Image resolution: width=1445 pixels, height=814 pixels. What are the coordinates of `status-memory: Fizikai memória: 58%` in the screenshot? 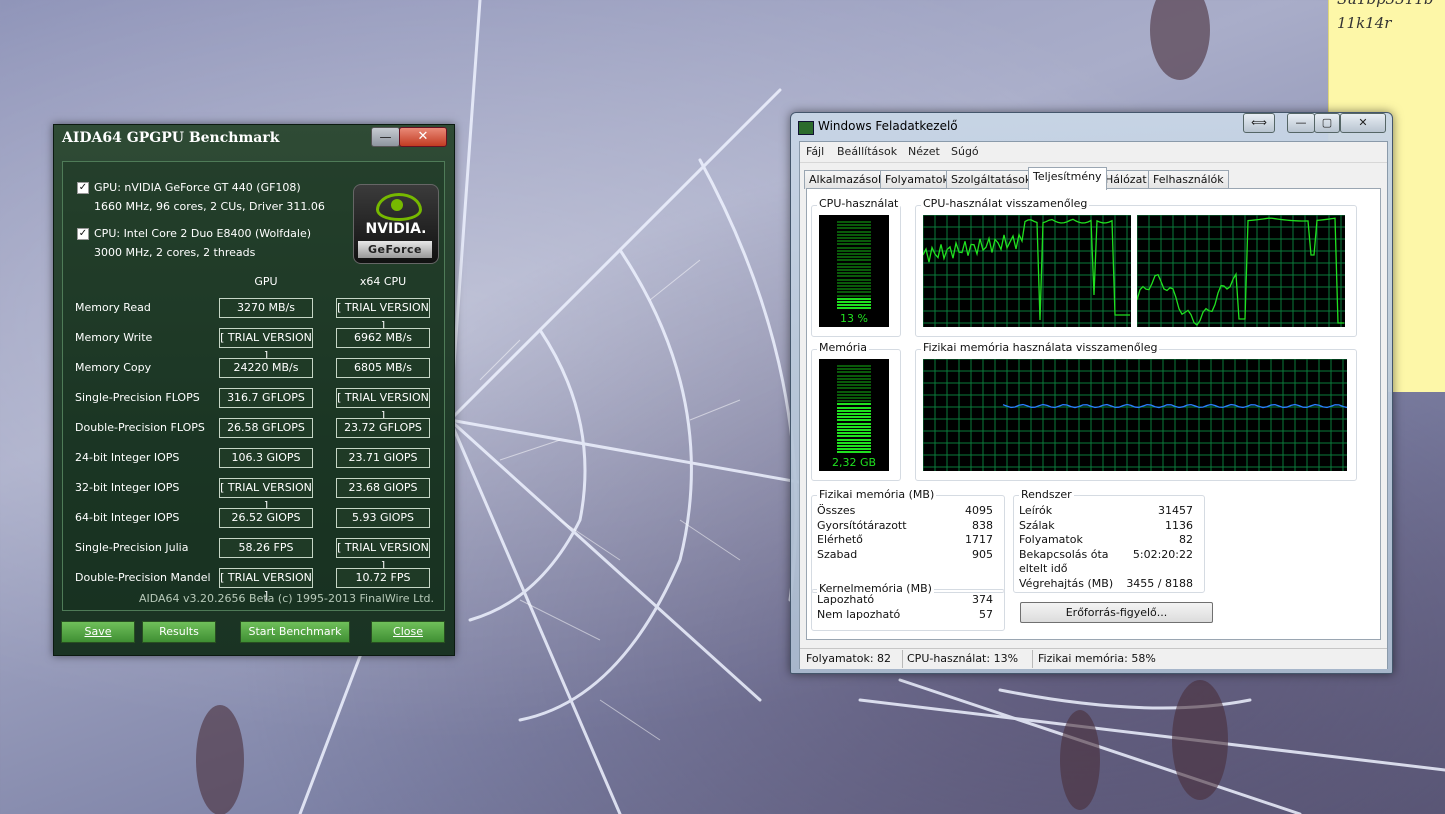 It's located at (1097, 658).